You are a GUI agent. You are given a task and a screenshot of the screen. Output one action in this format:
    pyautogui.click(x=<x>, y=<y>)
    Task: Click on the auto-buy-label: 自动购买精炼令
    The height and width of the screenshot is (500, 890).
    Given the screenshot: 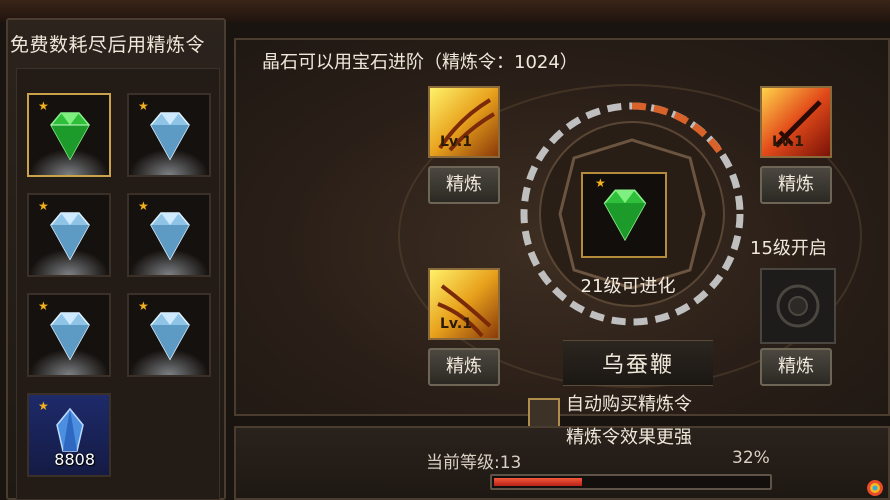 What is the action you would take?
    pyautogui.click(x=629, y=404)
    